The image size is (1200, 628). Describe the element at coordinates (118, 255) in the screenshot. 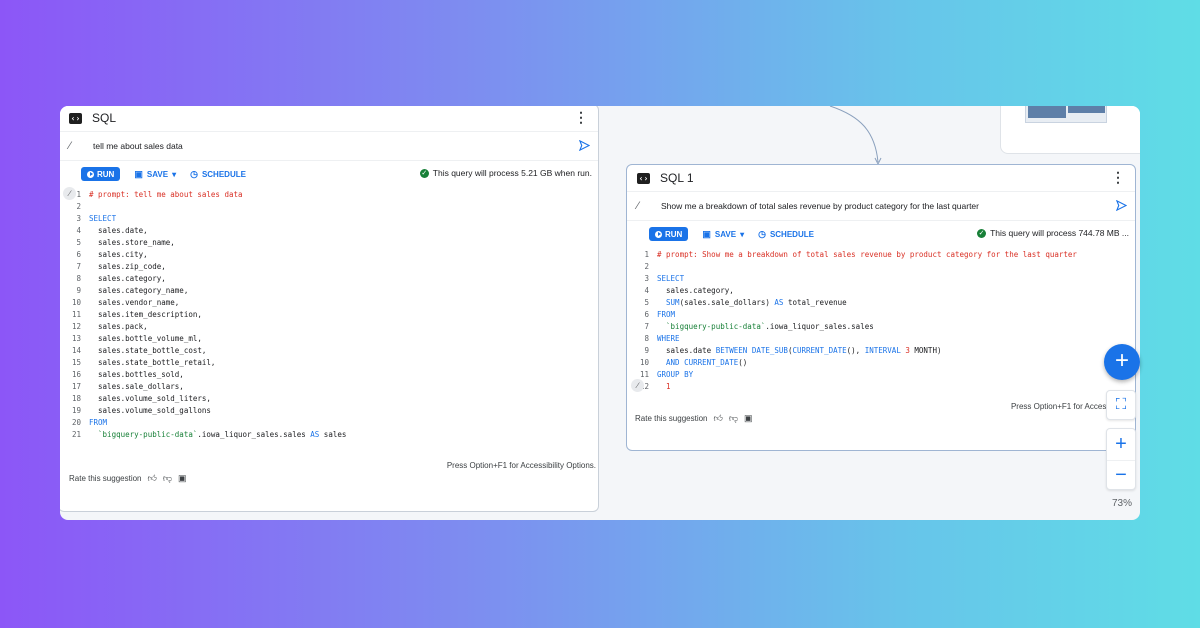

I see `line-text: sales.city,` at that location.